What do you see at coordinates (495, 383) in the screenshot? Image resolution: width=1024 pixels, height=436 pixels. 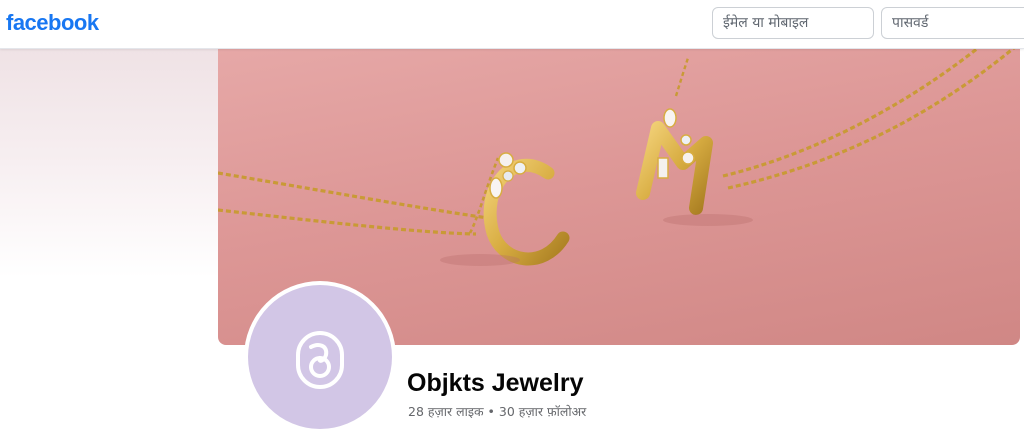 I see `page-title: Objkts Jewelry` at bounding box center [495, 383].